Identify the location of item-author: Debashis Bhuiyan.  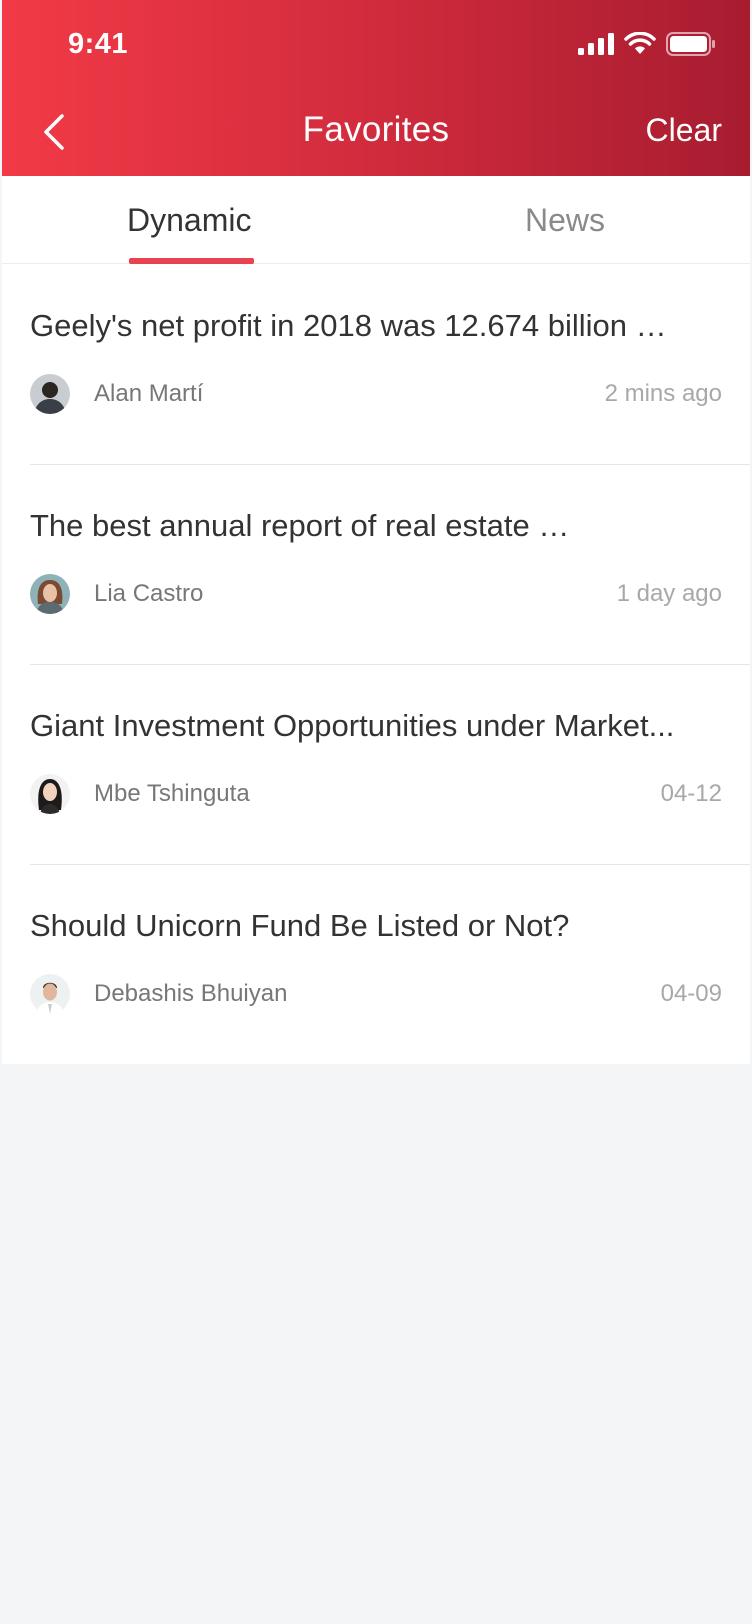
(191, 993).